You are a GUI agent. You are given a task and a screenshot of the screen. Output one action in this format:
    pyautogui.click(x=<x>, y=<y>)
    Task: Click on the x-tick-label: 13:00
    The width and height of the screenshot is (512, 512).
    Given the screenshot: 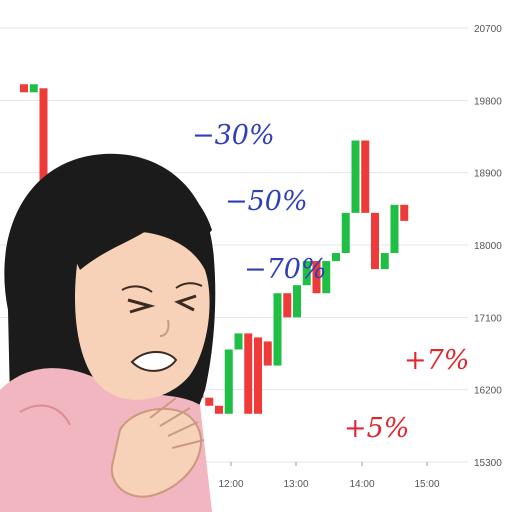 What is the action you would take?
    pyautogui.click(x=295, y=484)
    